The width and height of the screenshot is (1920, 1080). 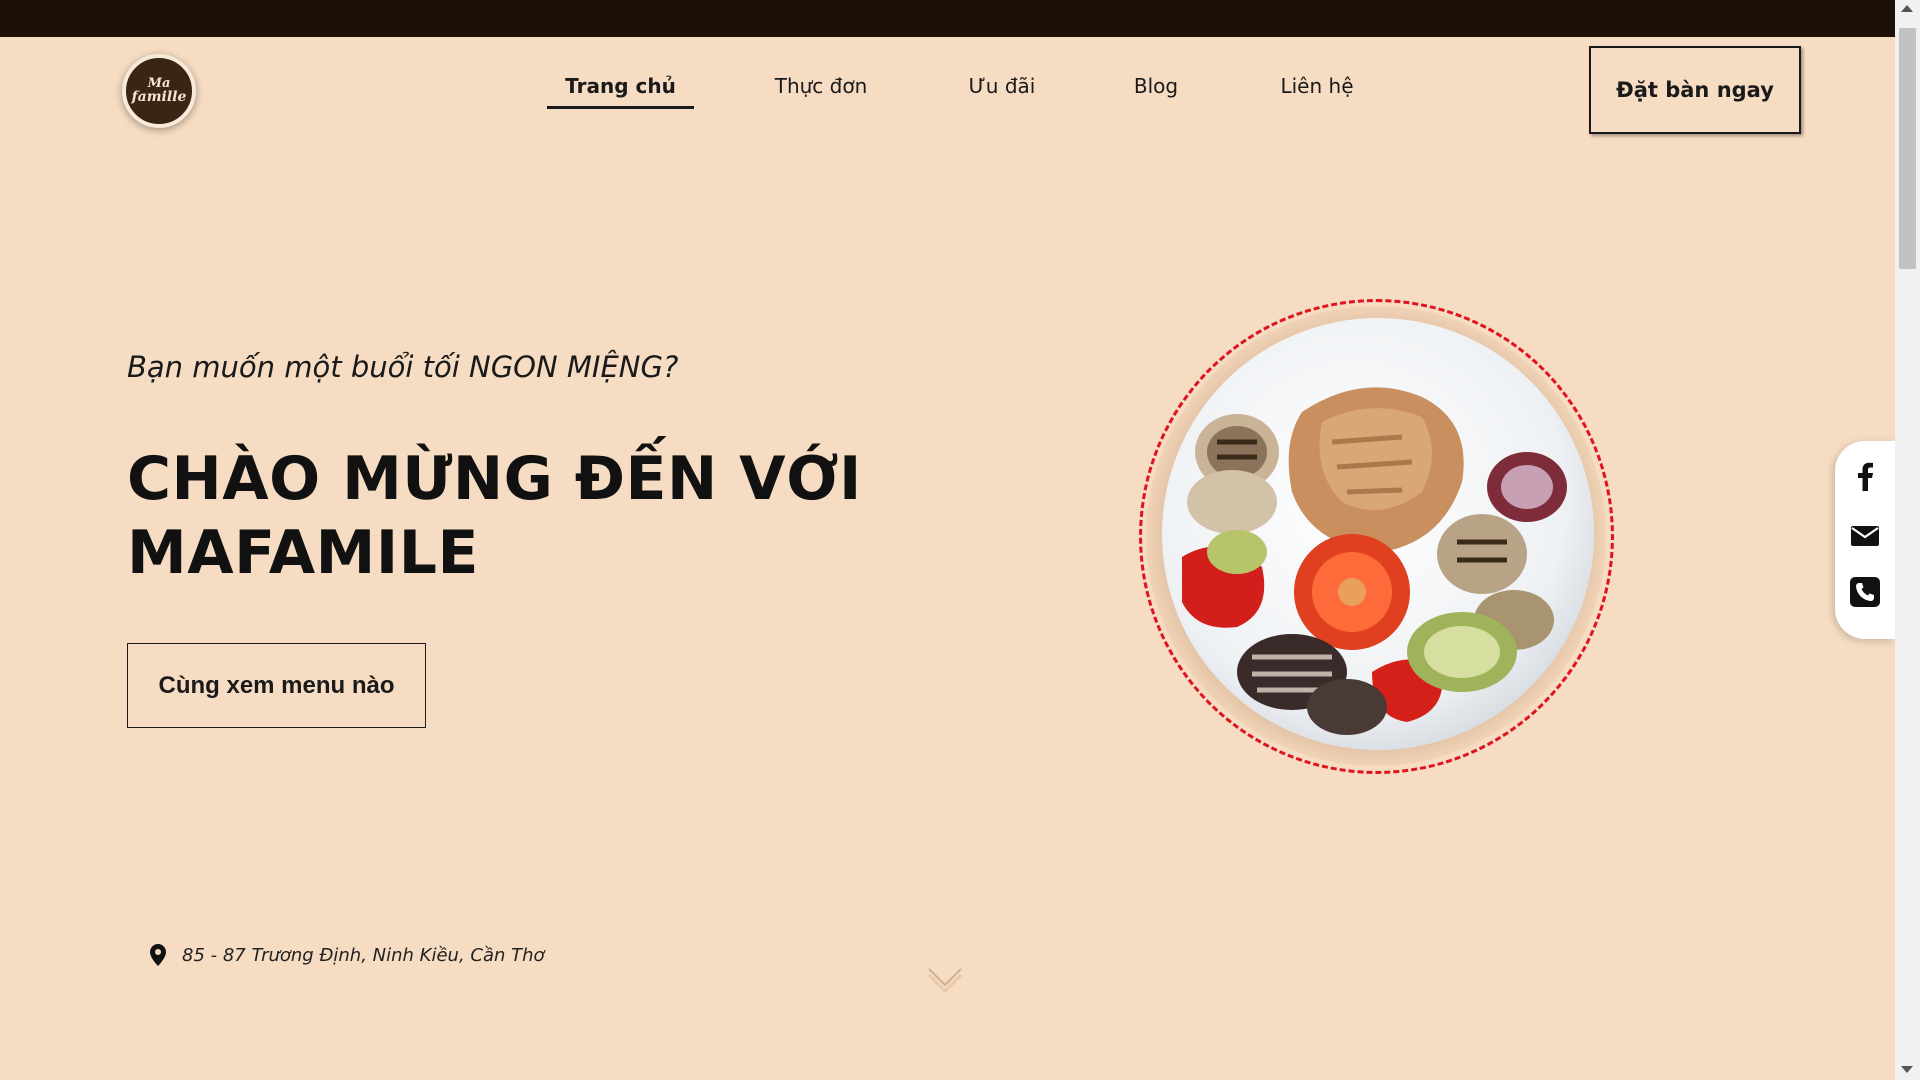 I want to click on hero-image-frame, so click(x=1376, y=536).